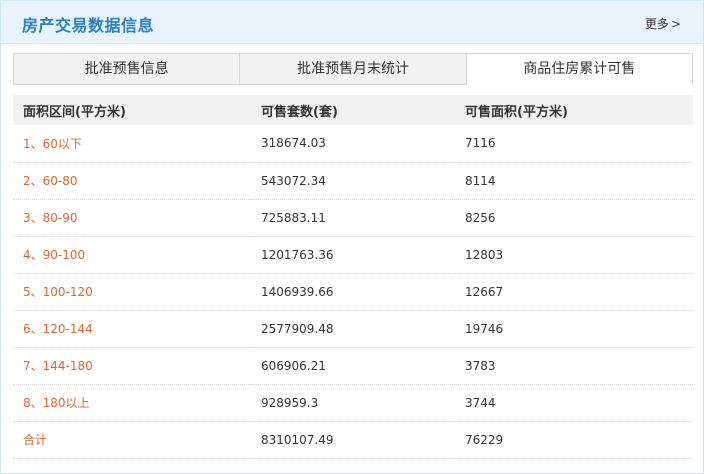 This screenshot has width=704, height=474. Describe the element at coordinates (293, 143) in the screenshot. I see `units-cell: 318674.03` at that location.